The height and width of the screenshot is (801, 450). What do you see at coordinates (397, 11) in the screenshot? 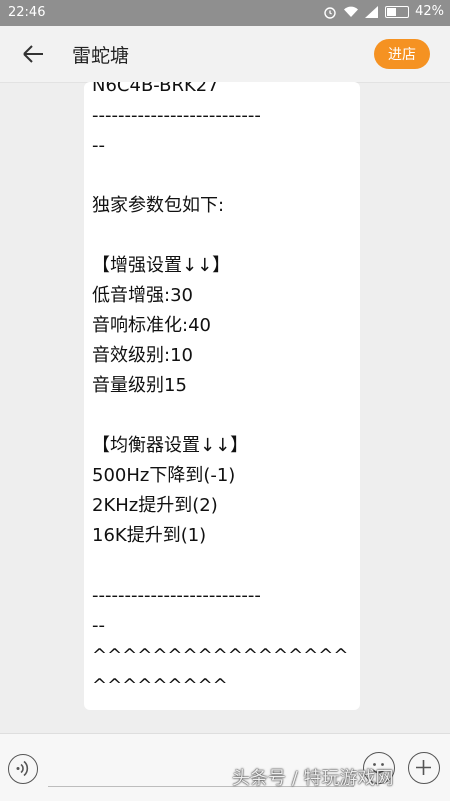
I see `battery-icon` at bounding box center [397, 11].